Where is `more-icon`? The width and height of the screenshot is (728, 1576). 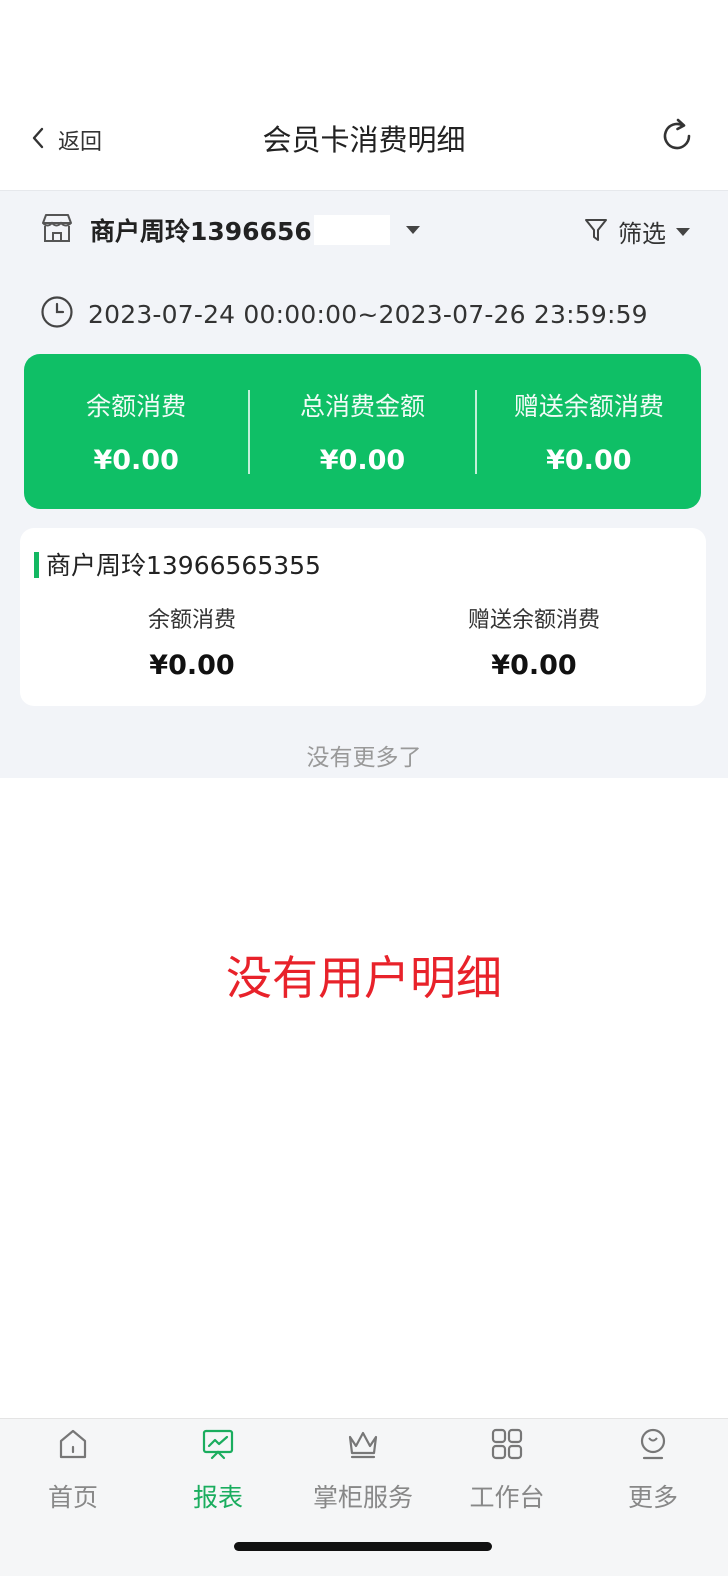
more-icon is located at coordinates (653, 1444).